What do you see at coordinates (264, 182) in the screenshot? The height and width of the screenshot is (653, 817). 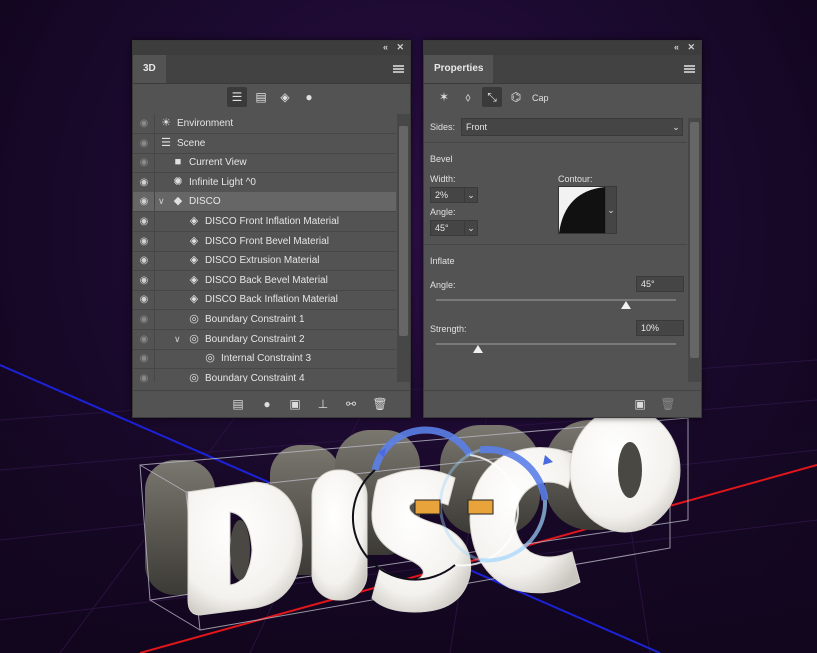 I see `layer-row: ◉ ✺ Infinite Light ^0` at bounding box center [264, 182].